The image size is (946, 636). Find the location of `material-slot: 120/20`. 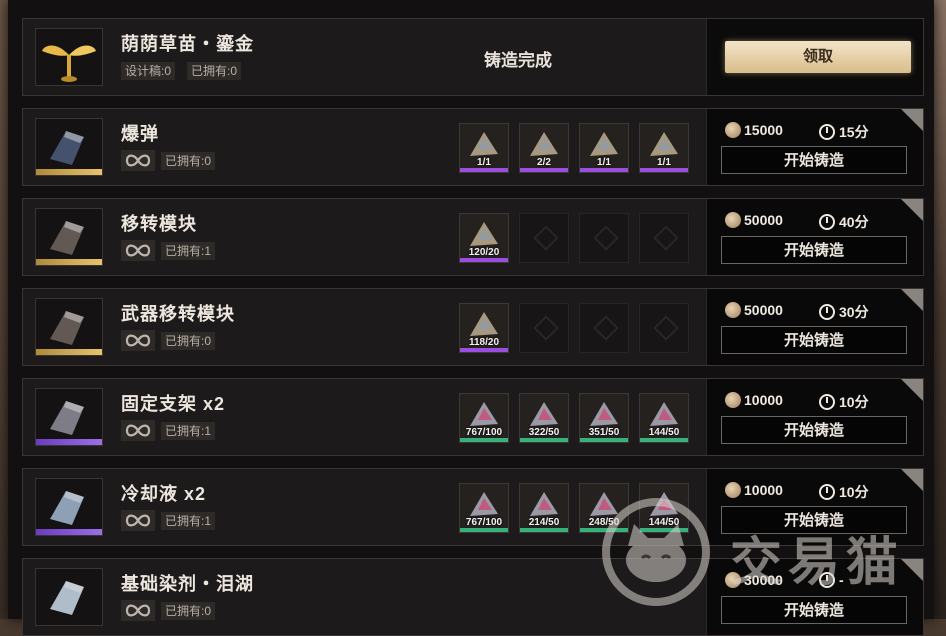

material-slot: 120/20 is located at coordinates (484, 238).